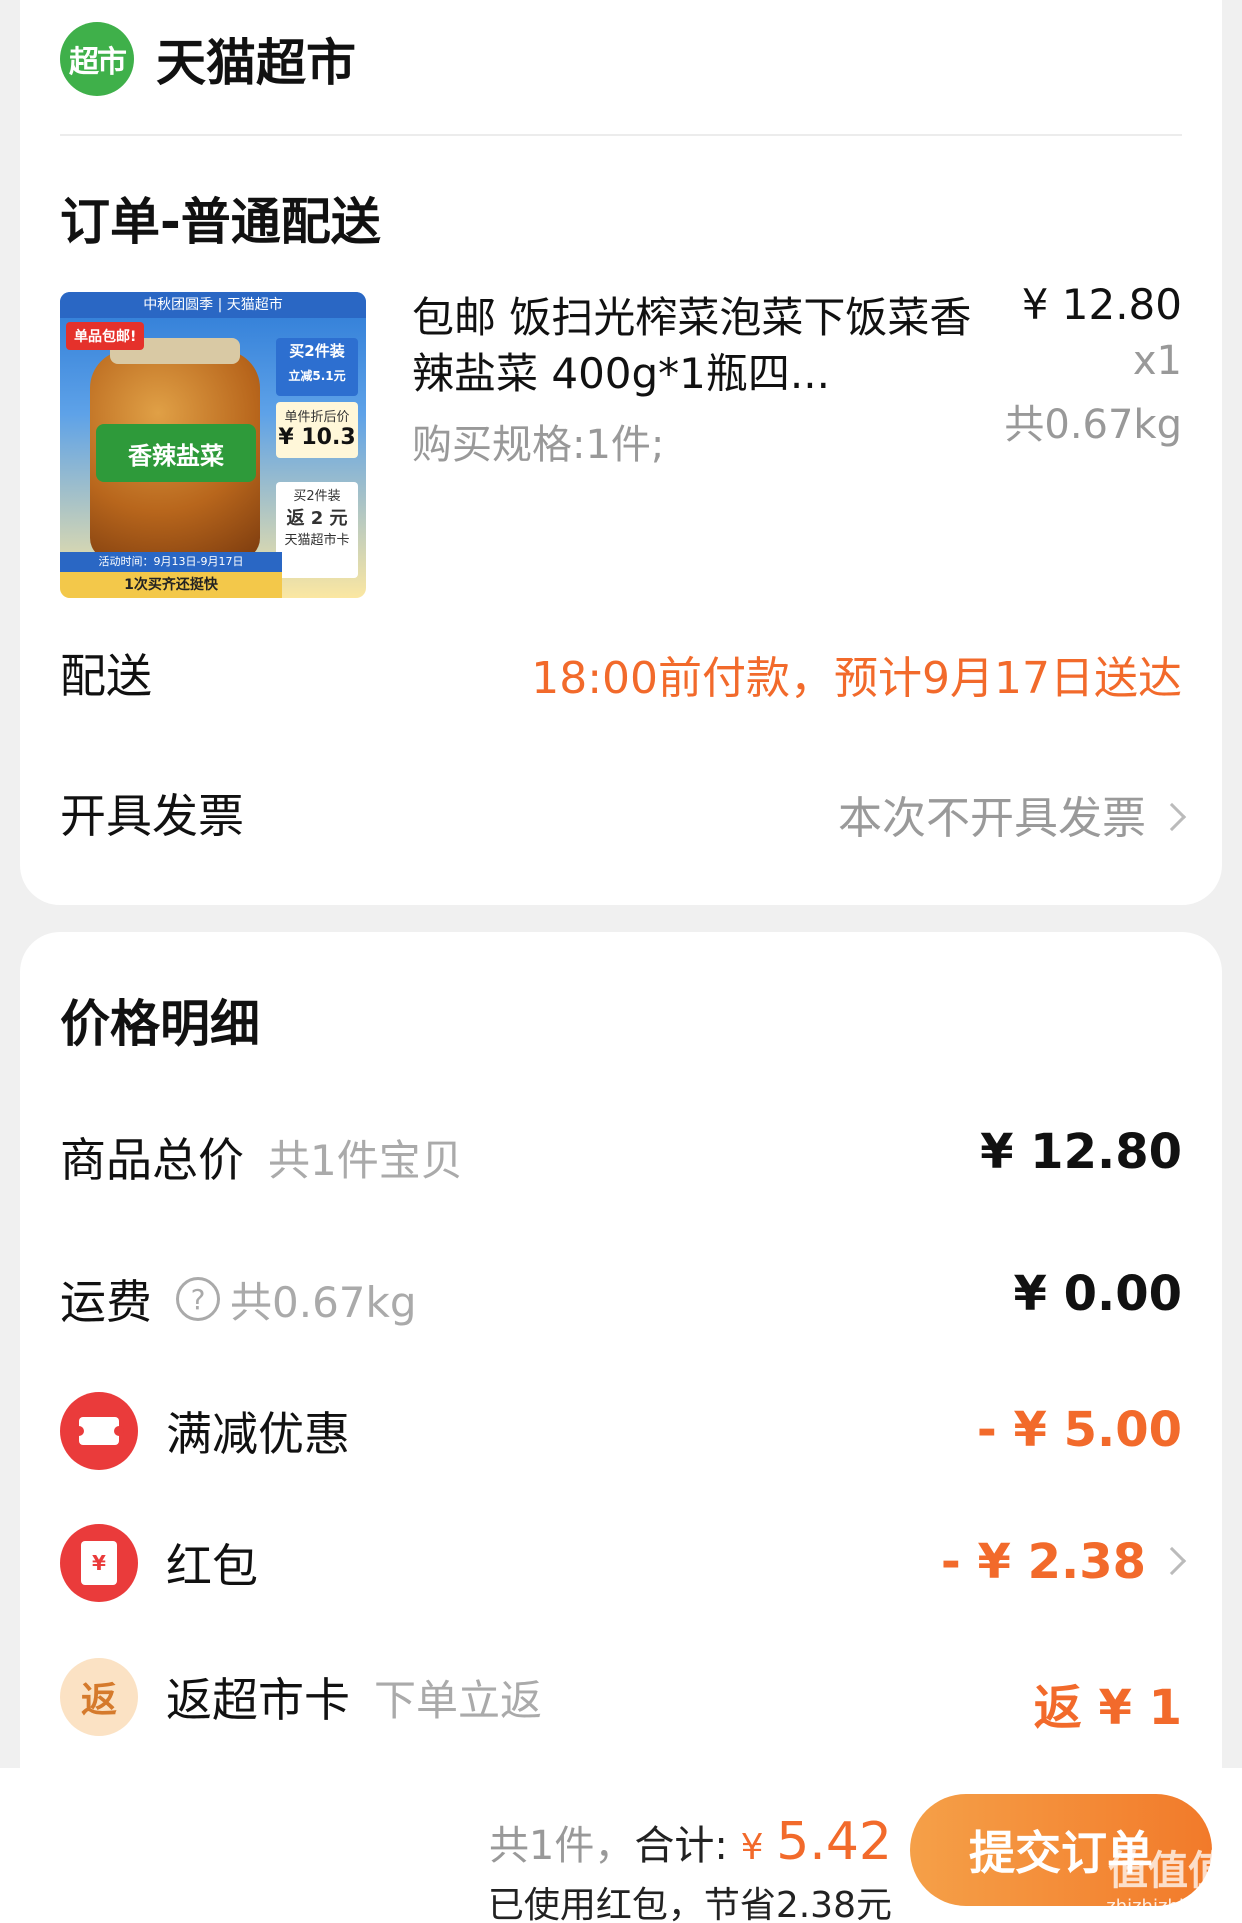 This screenshot has width=1242, height=1923. What do you see at coordinates (317, 518) in the screenshot?
I see `promo-box-3-line2: 返 2 元` at bounding box center [317, 518].